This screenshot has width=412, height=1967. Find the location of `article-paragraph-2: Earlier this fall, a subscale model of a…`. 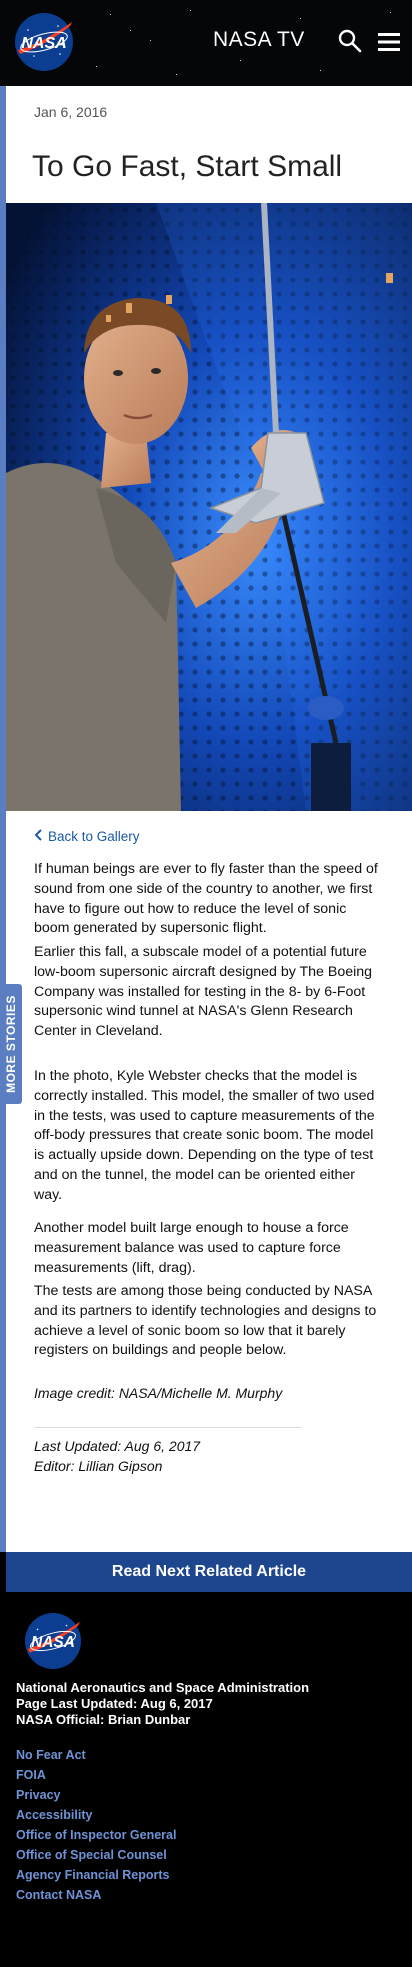

article-paragraph-2: Earlier this fall, a subscale model of a… is located at coordinates (203, 992).